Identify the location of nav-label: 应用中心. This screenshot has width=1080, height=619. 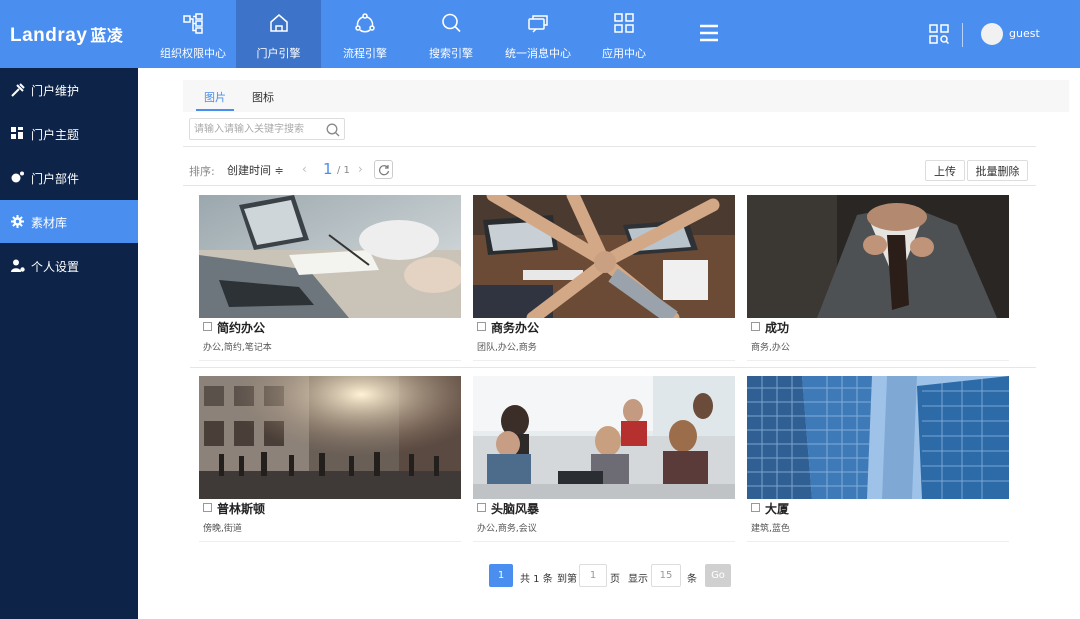
(624, 53).